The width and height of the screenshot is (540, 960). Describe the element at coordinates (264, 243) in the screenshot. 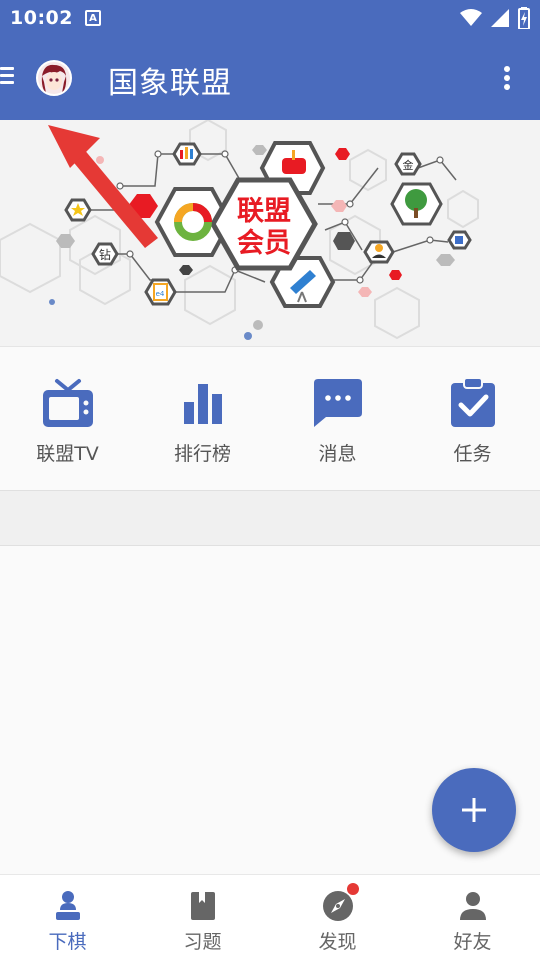

I see `banner-title-line2: 会员` at that location.